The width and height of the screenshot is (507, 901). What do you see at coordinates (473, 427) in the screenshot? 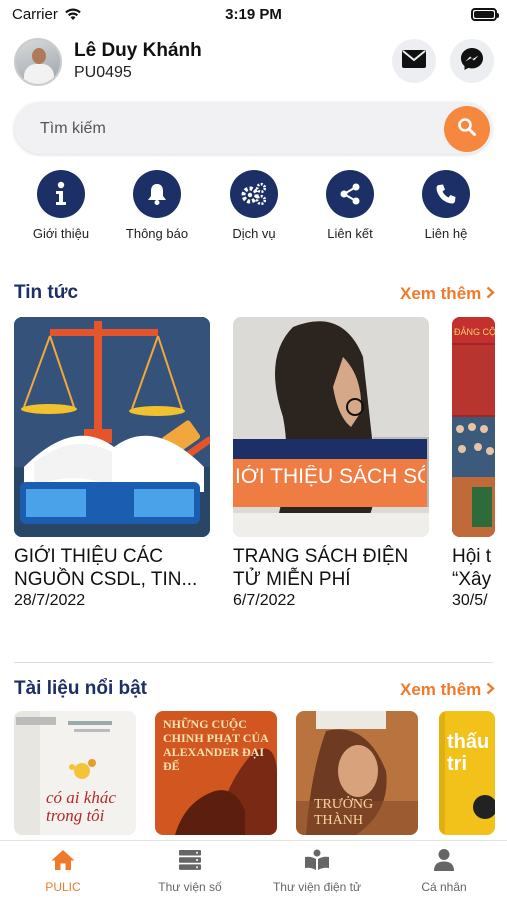
I see `news-thumbnail: ĐẢNG CỘN` at bounding box center [473, 427].